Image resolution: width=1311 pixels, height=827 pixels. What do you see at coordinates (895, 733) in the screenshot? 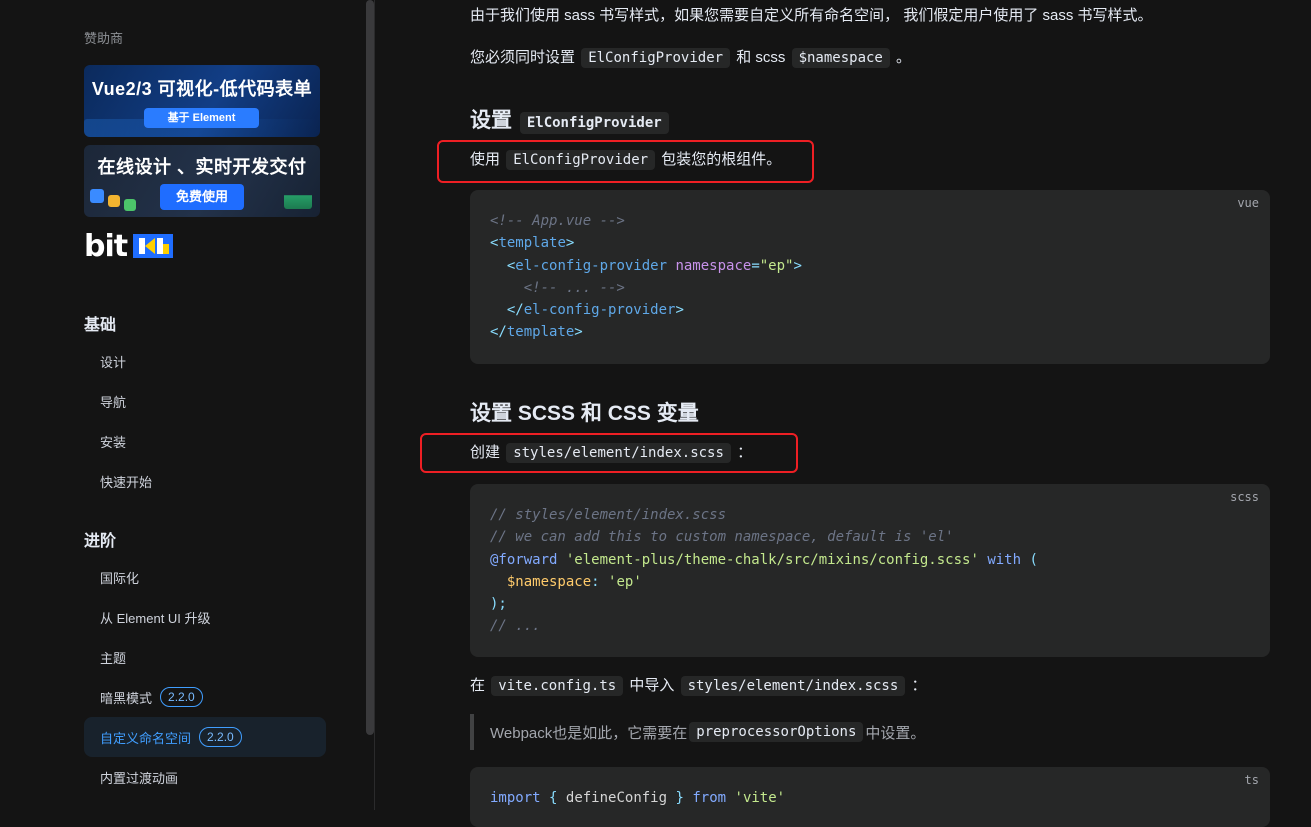
I see `text: 中设置。` at bounding box center [895, 733].